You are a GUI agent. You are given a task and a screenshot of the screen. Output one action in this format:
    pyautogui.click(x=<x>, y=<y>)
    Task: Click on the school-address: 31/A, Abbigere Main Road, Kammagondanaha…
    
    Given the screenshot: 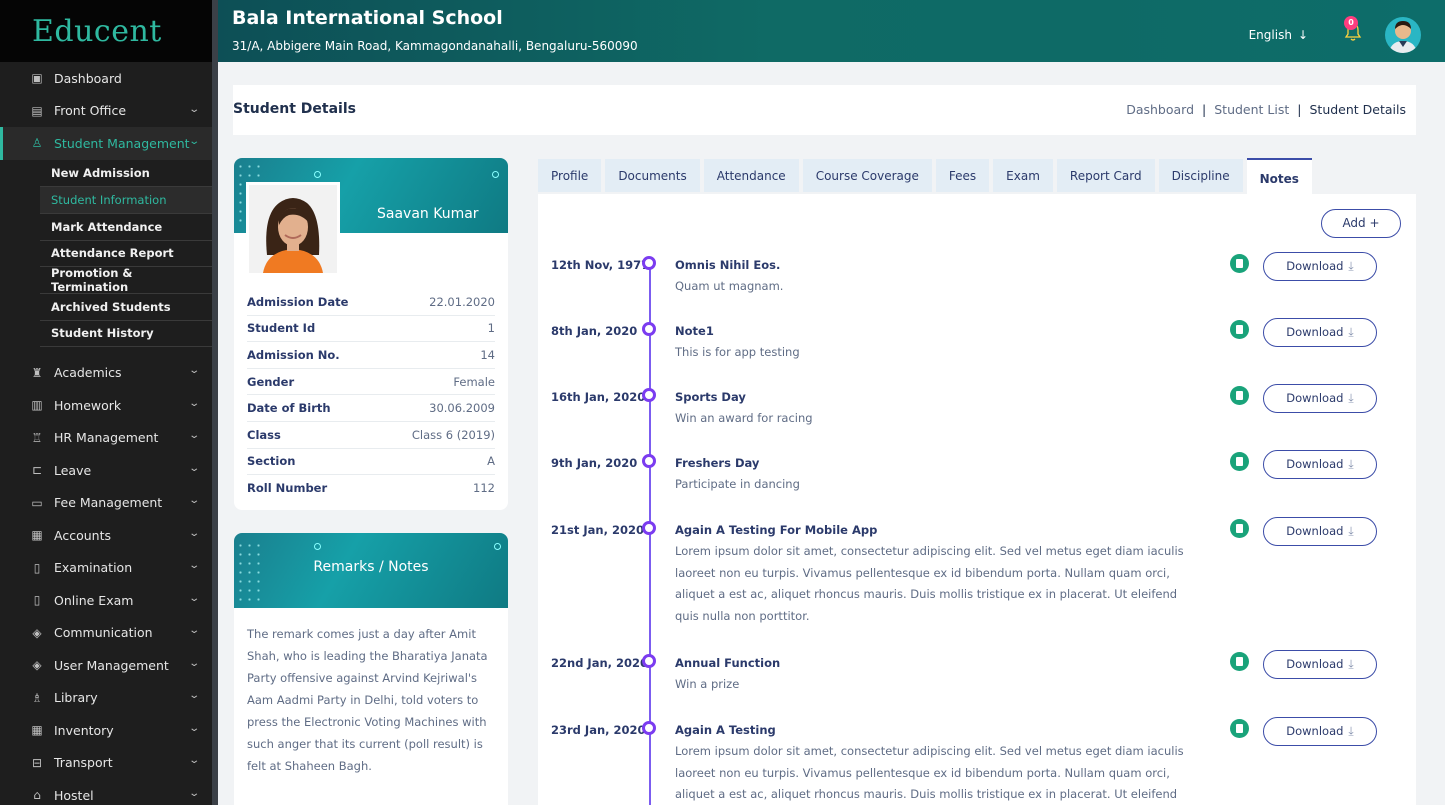 What is the action you would take?
    pyautogui.click(x=435, y=46)
    